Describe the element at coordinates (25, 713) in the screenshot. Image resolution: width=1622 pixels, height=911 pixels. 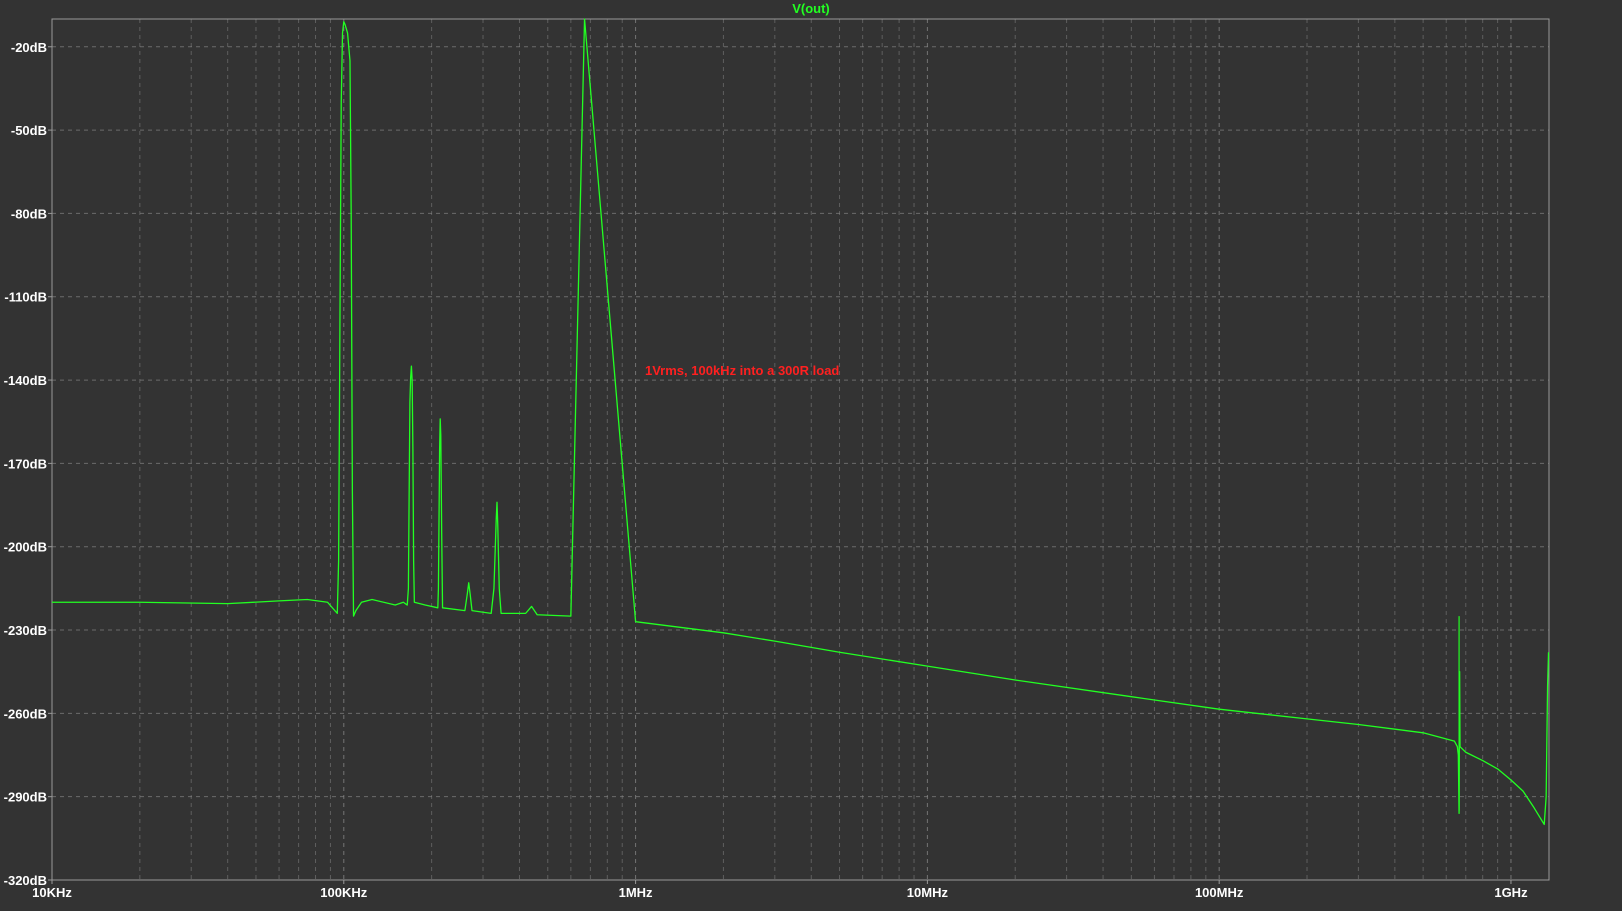
I see `y-tick-label: -260dB` at that location.